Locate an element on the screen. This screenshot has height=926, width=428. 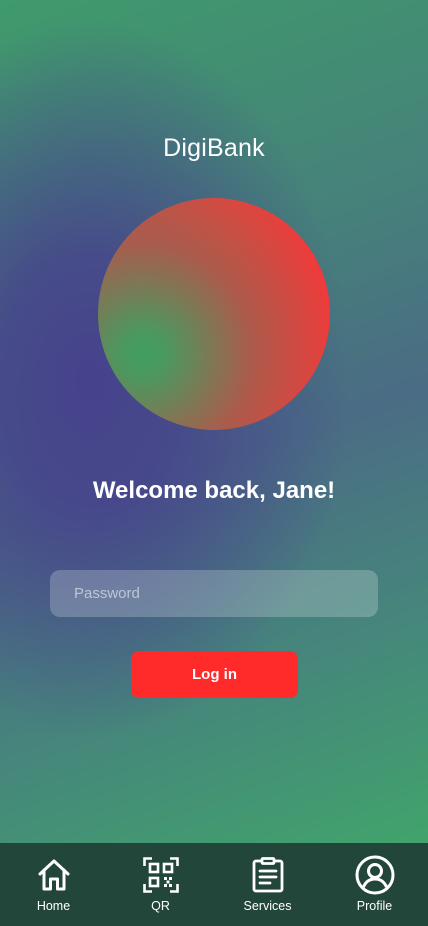
user-circle-icon is located at coordinates (375, 875).